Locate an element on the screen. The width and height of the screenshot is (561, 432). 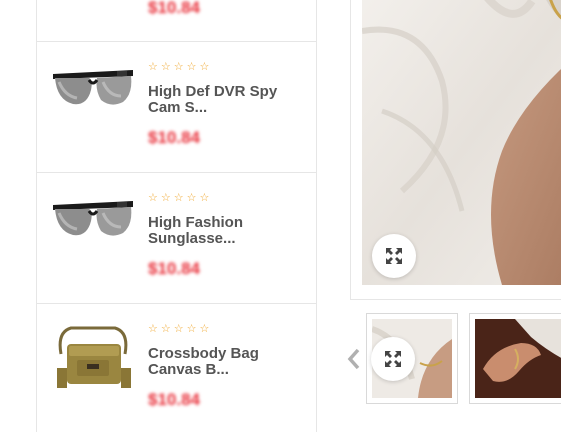
product-item: $10.84 is located at coordinates (176, 21).